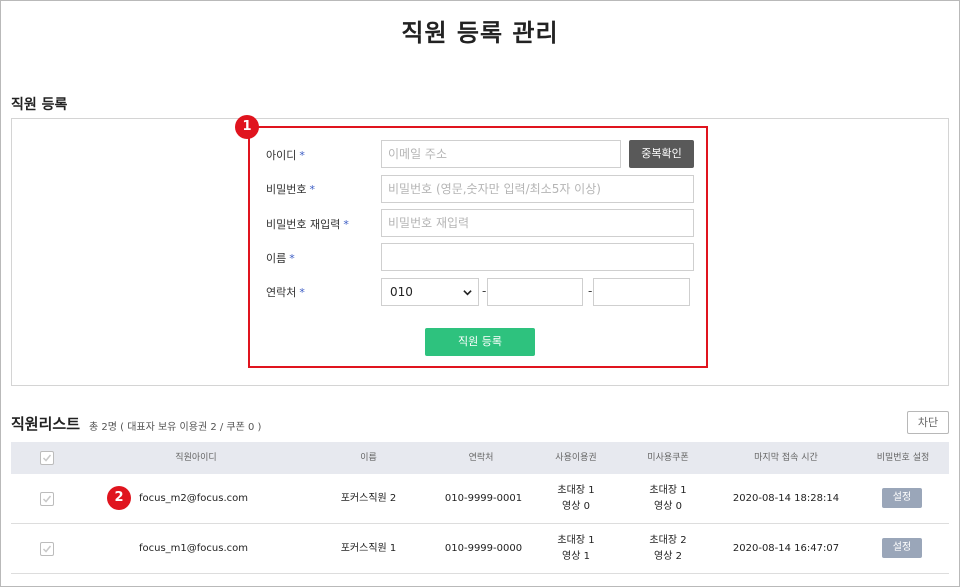 This screenshot has width=960, height=587. What do you see at coordinates (430, 292) in the screenshot?
I see `phone-prefix-select: 010` at bounding box center [430, 292].